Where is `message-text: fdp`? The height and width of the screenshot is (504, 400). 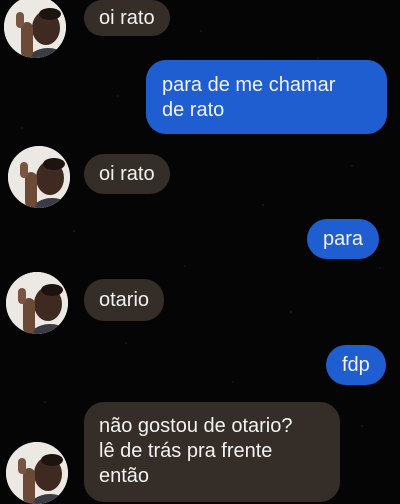 message-text: fdp is located at coordinates (356, 364).